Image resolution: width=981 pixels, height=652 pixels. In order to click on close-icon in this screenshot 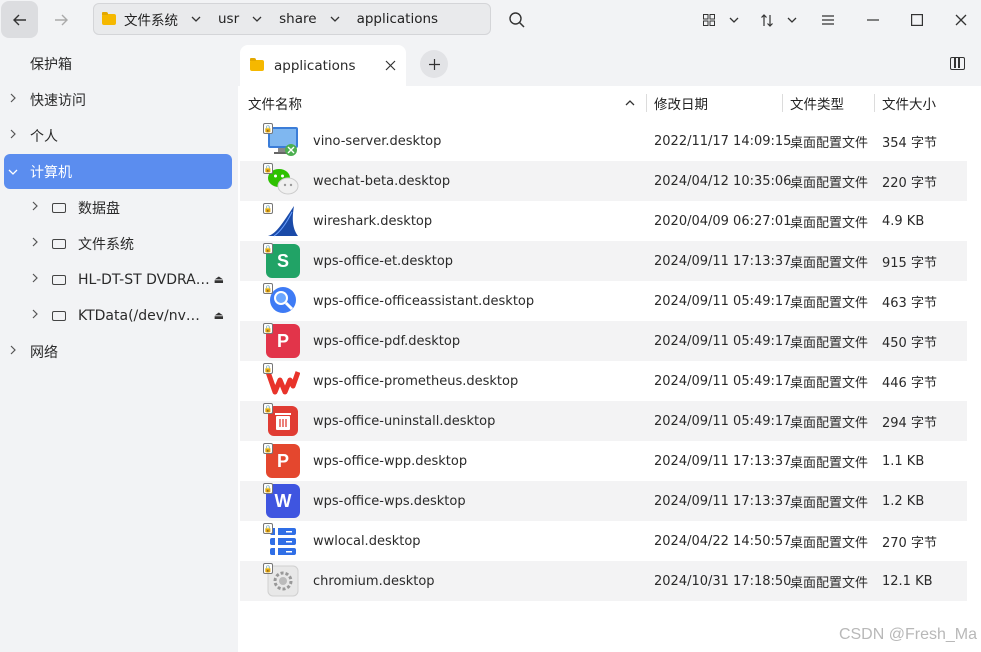, I will do `click(961, 20)`.